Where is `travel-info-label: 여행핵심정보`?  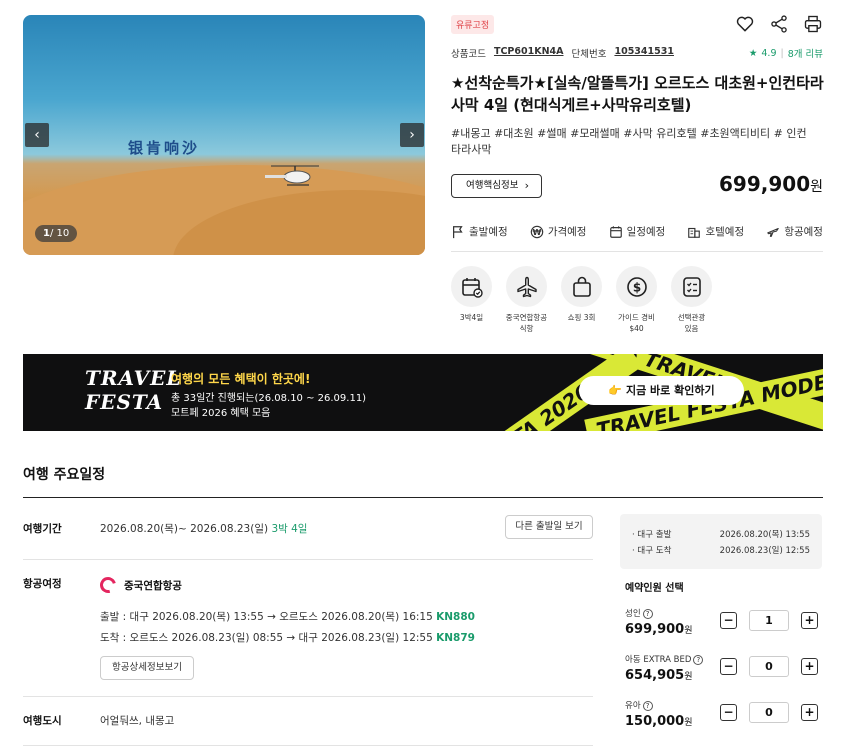 travel-info-label: 여행핵심정보 is located at coordinates (492, 185).